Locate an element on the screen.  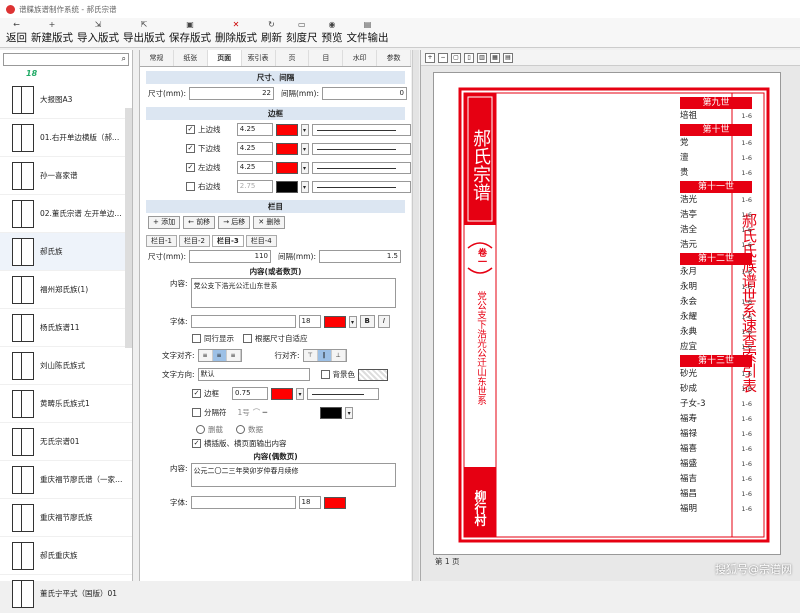
column-subtab: 栏目-4 is located at coordinates (261, 241).